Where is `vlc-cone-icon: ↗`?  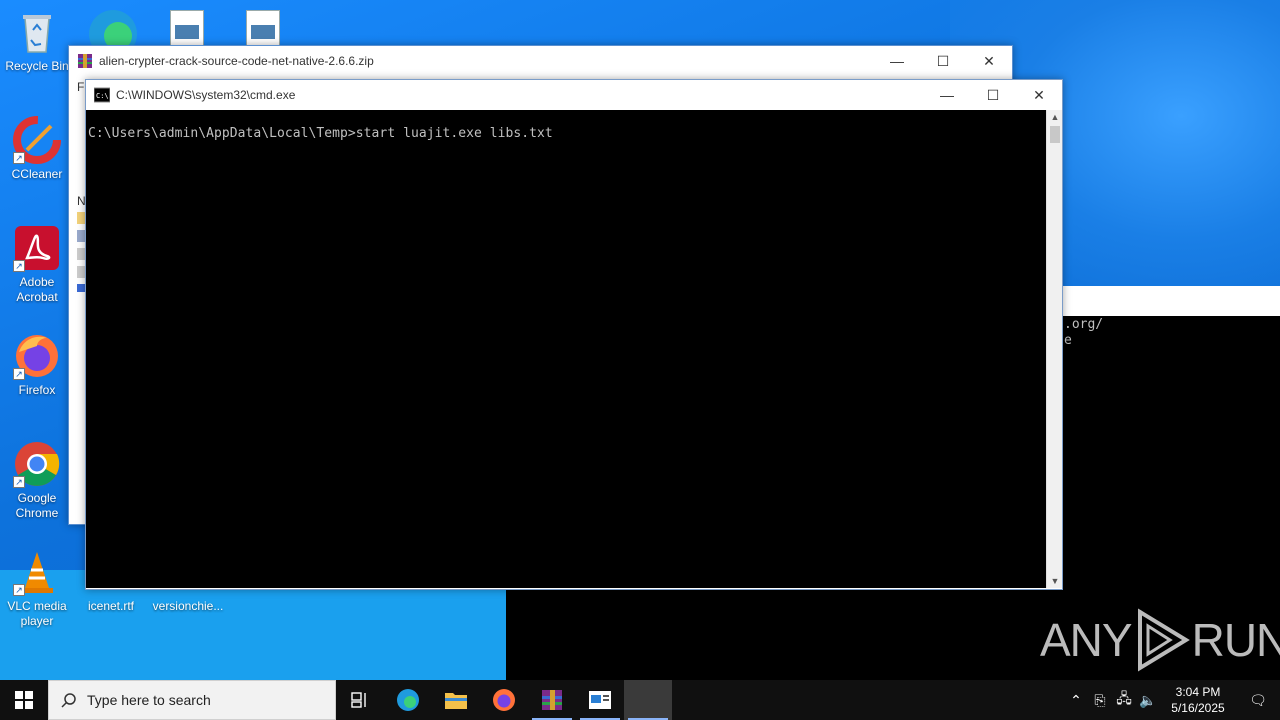 vlc-cone-icon: ↗ is located at coordinates (37, 572).